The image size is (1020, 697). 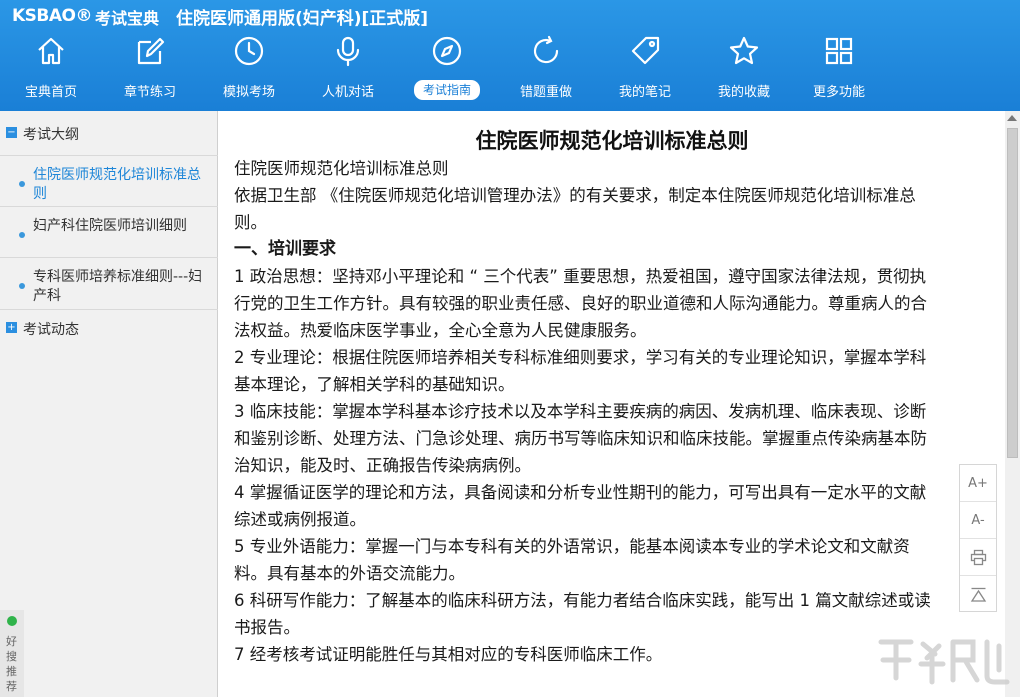 What do you see at coordinates (545, 92) in the screenshot?
I see `toolbar-label: 错题重做` at bounding box center [545, 92].